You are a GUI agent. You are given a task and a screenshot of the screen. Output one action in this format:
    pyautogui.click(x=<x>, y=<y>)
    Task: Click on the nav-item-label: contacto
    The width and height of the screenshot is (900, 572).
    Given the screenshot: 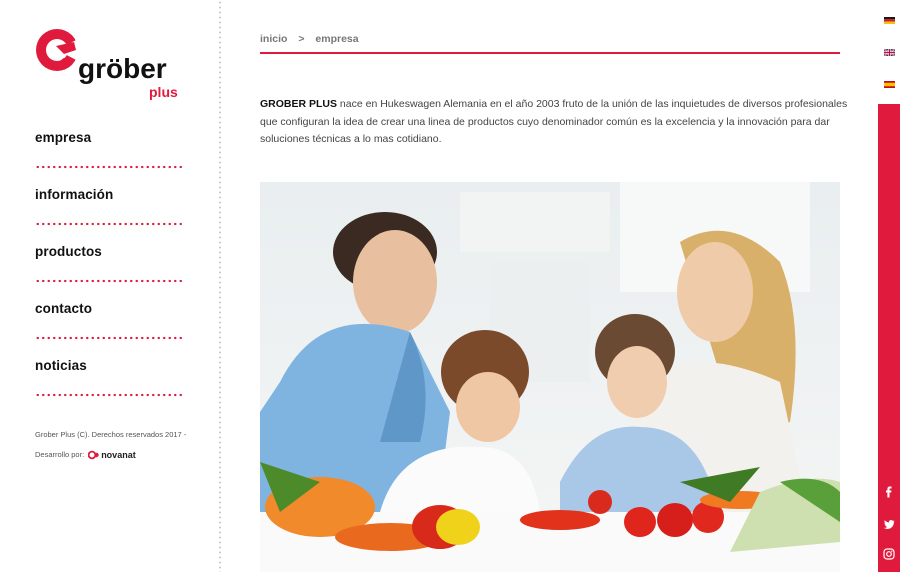 What is the action you would take?
    pyautogui.click(x=64, y=308)
    